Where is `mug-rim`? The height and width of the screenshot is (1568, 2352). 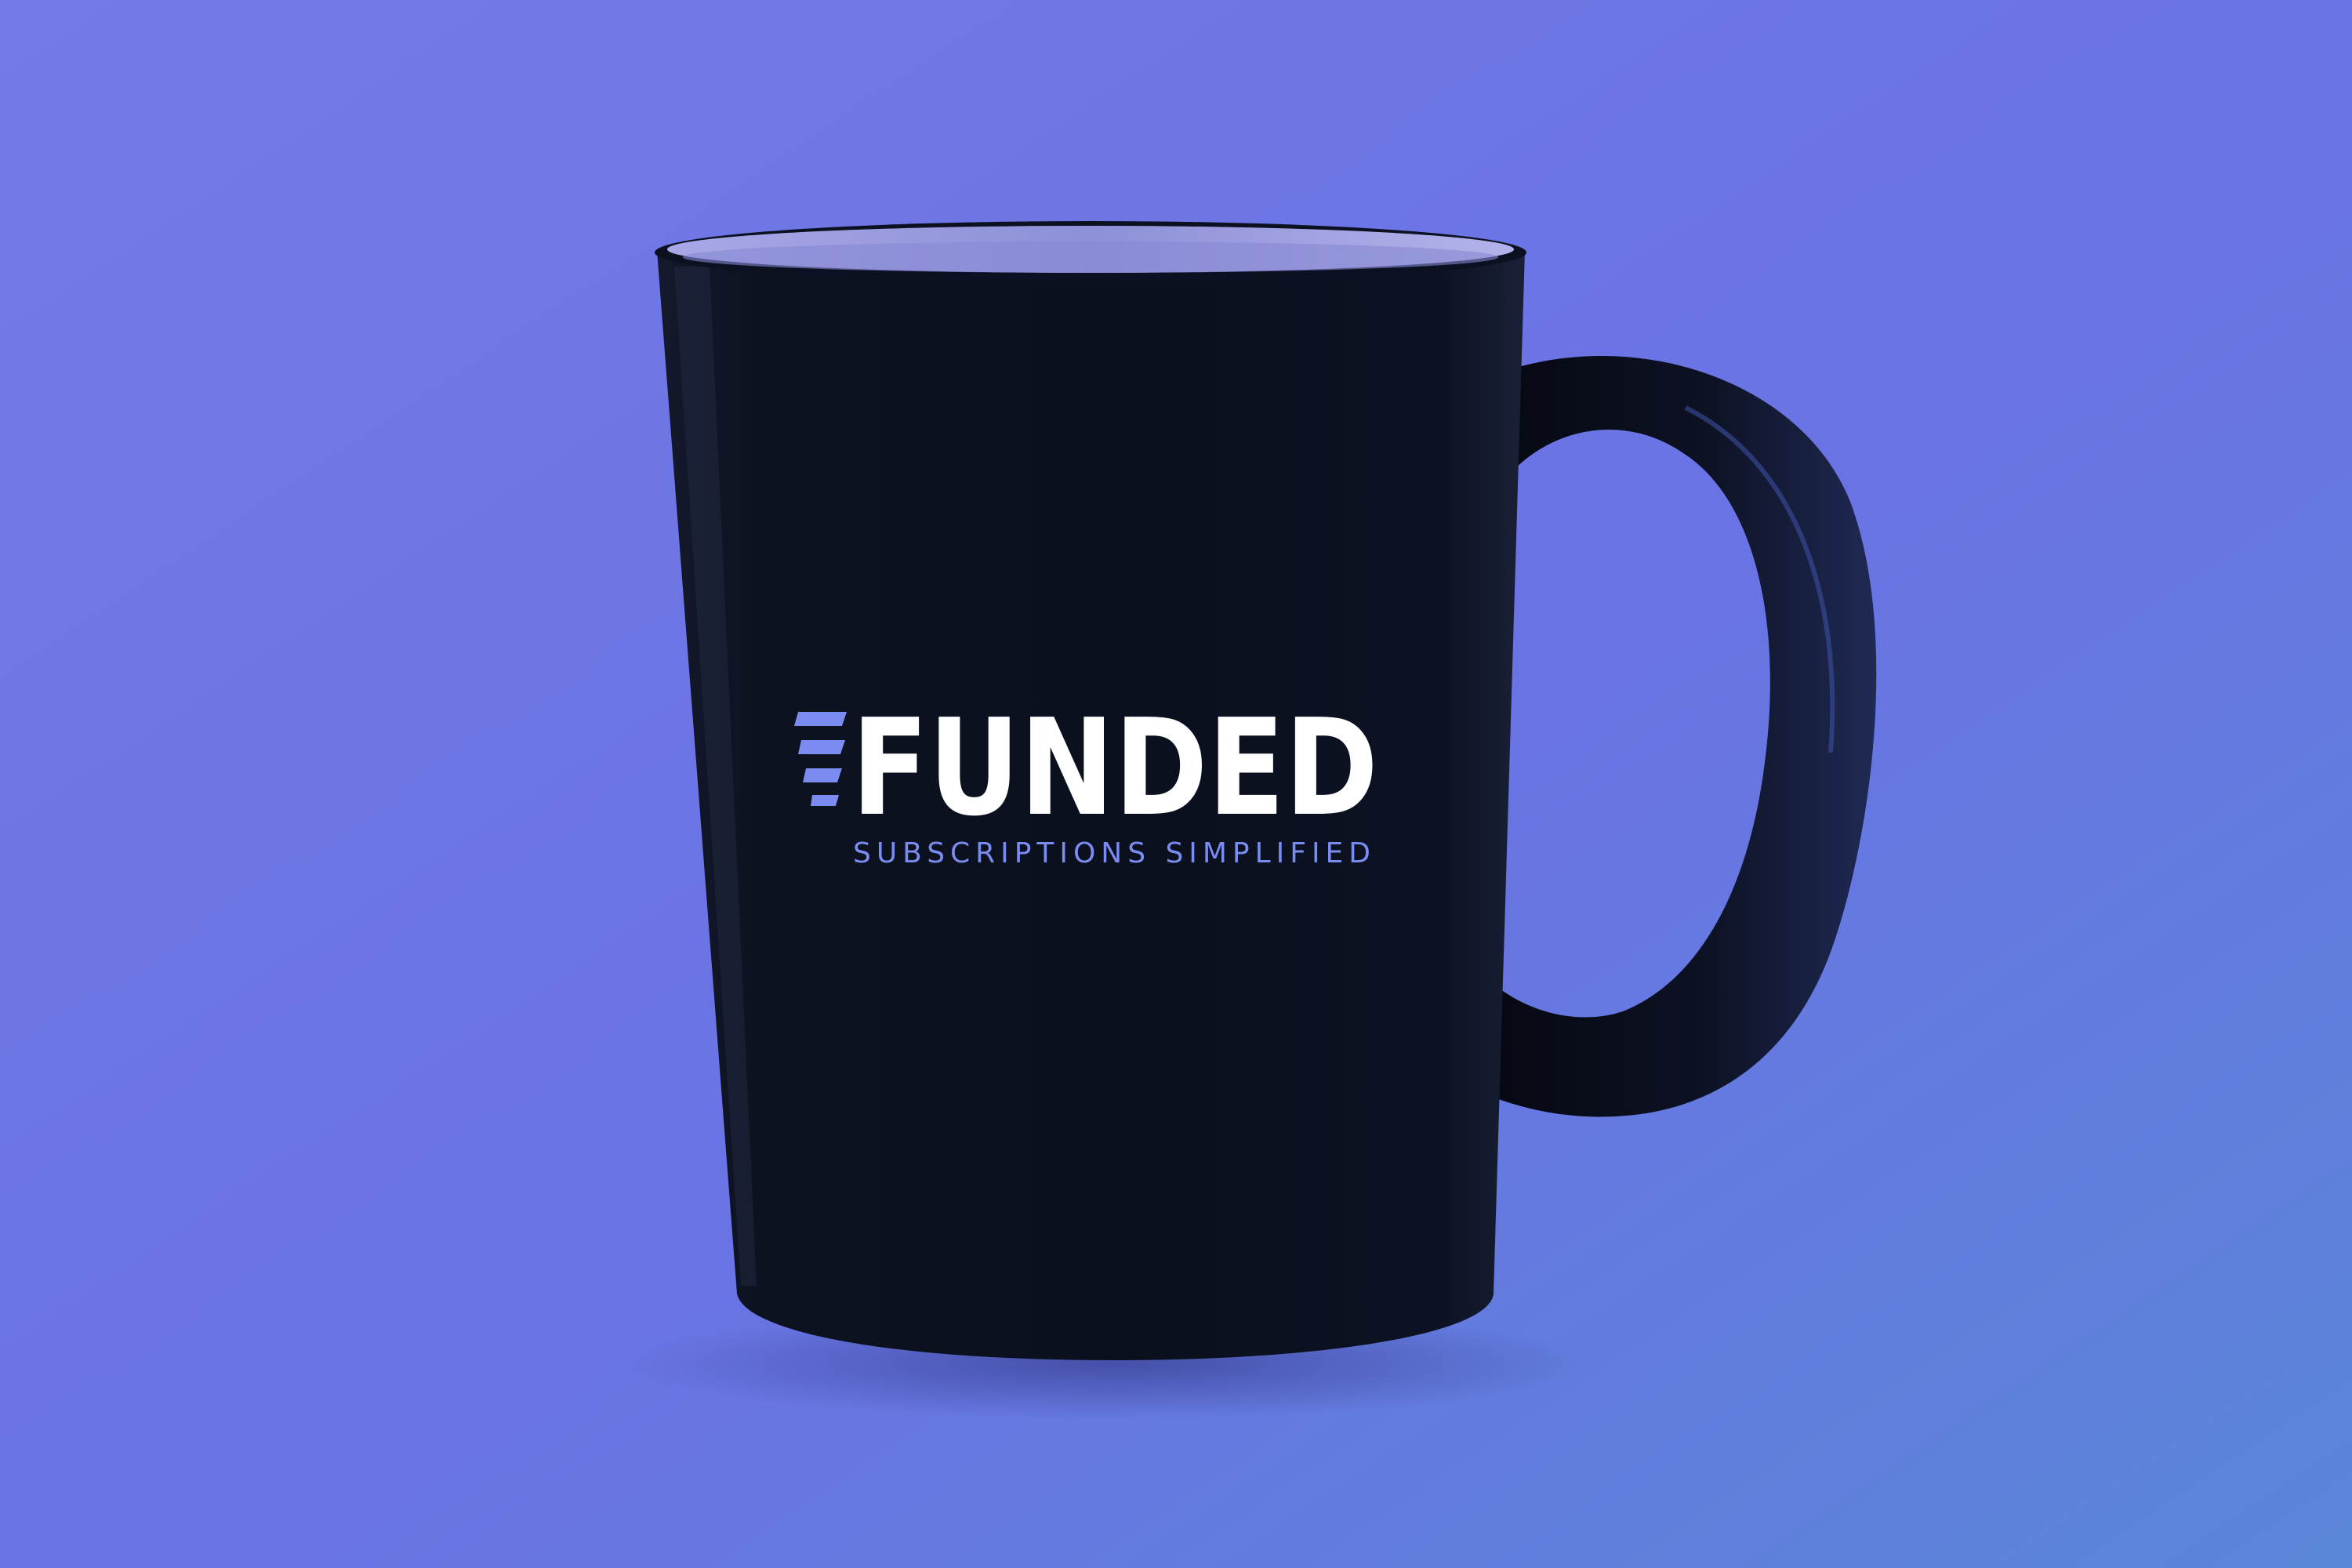 mug-rim is located at coordinates (1090, 252).